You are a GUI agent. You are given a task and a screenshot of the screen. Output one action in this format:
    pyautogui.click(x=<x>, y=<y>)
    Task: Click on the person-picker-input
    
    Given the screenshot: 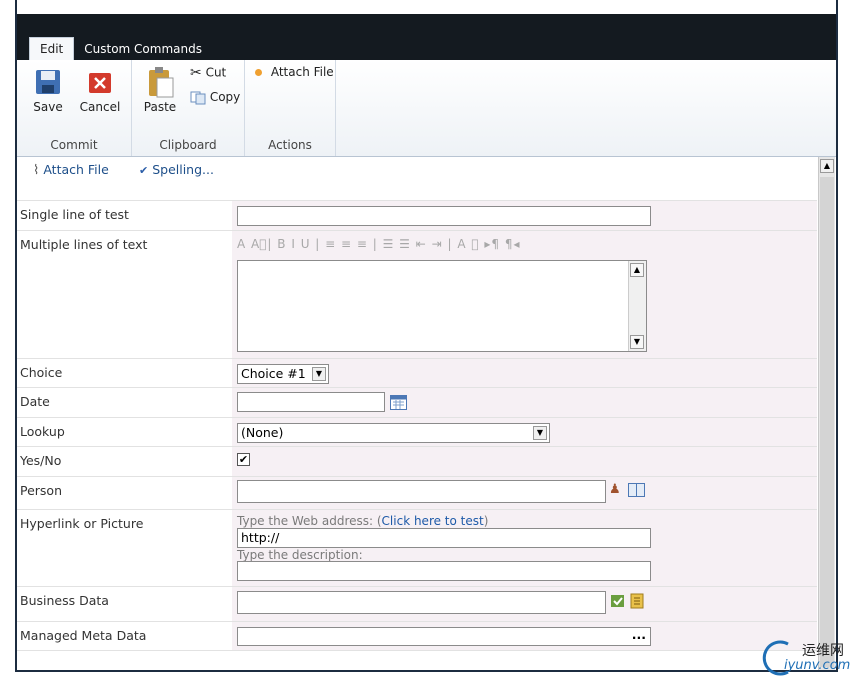 What is the action you would take?
    pyautogui.click(x=421, y=491)
    